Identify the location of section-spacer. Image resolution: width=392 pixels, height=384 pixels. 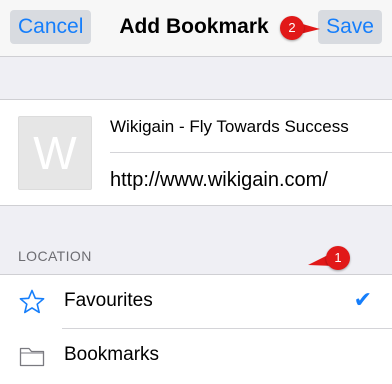
(196, 78).